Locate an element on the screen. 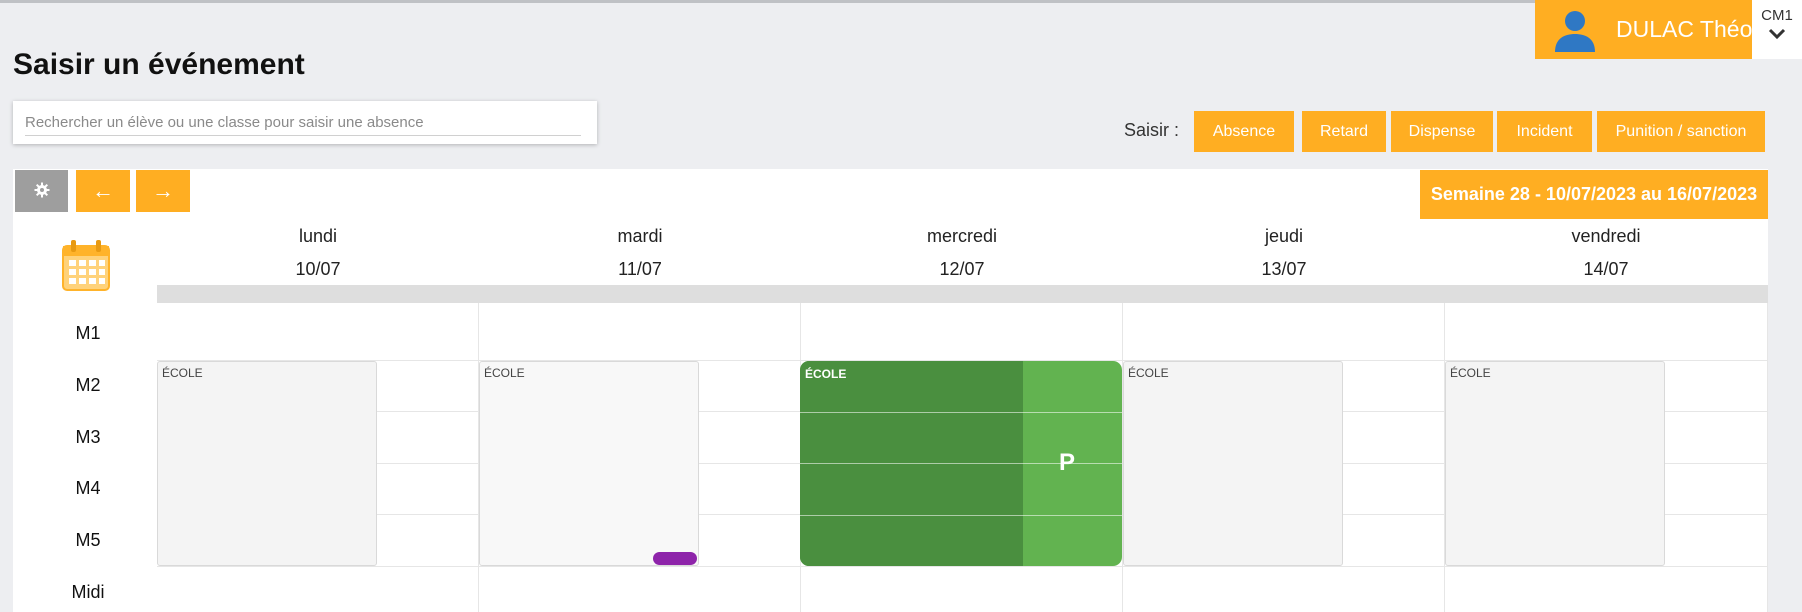  search-box is located at coordinates (305, 122).